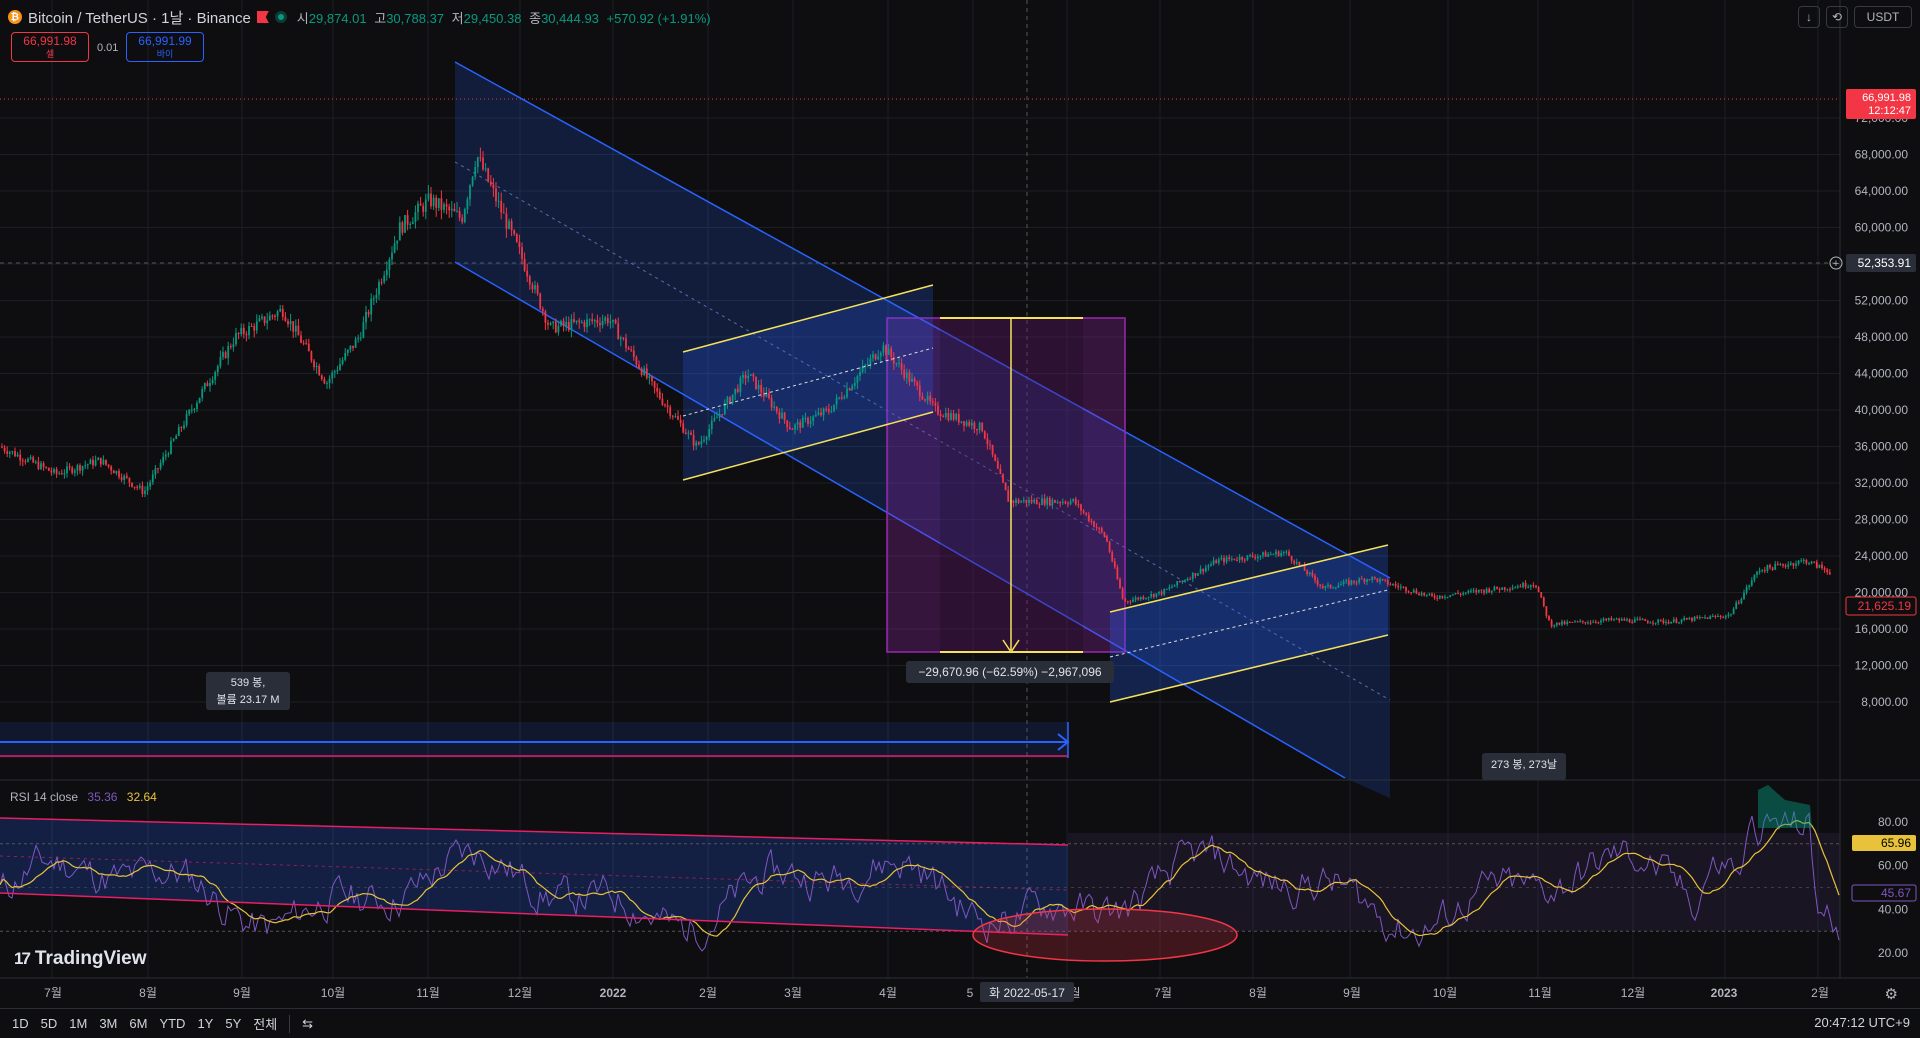  I want to click on range-1d: 1D, so click(20, 1023).